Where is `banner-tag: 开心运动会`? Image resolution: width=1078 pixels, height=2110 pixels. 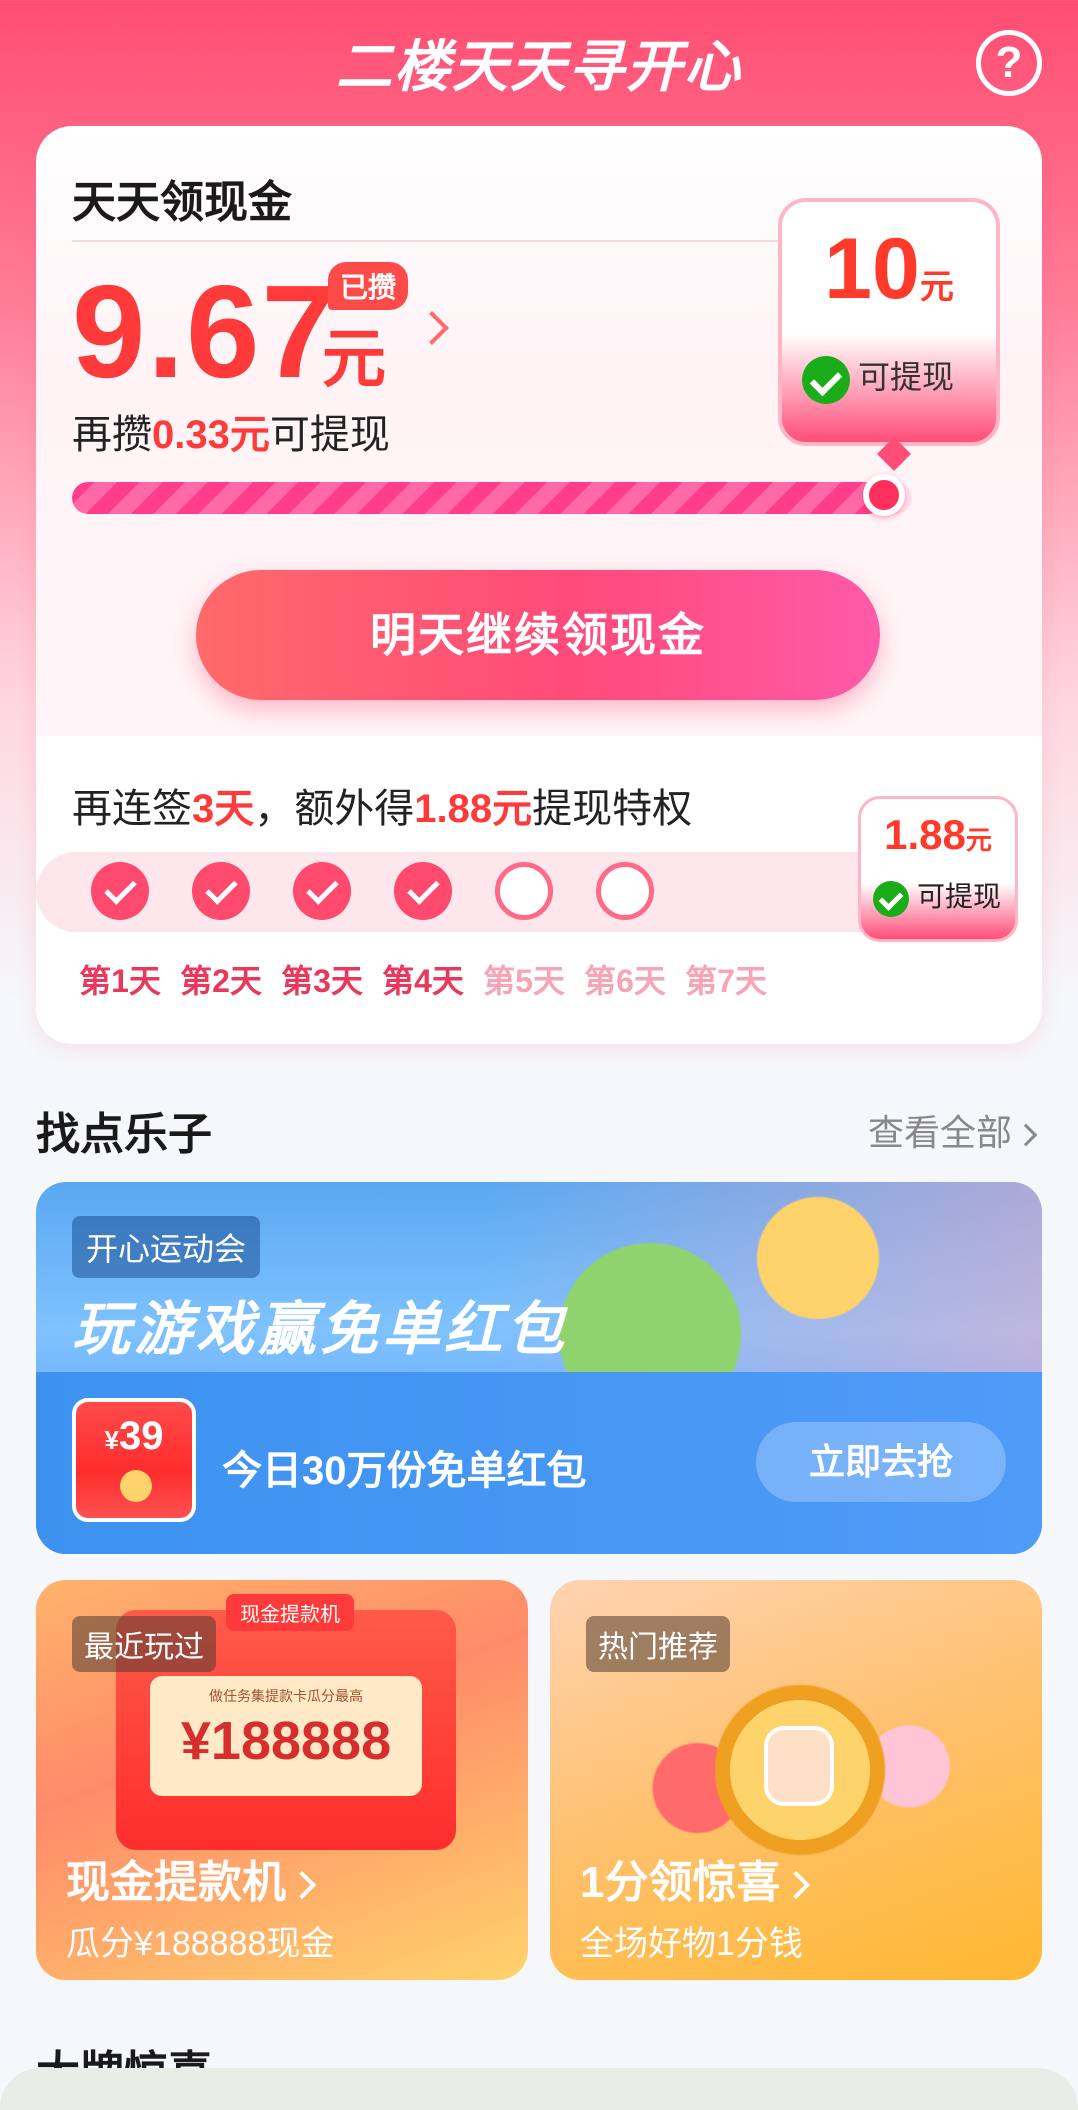 banner-tag: 开心运动会 is located at coordinates (166, 1247).